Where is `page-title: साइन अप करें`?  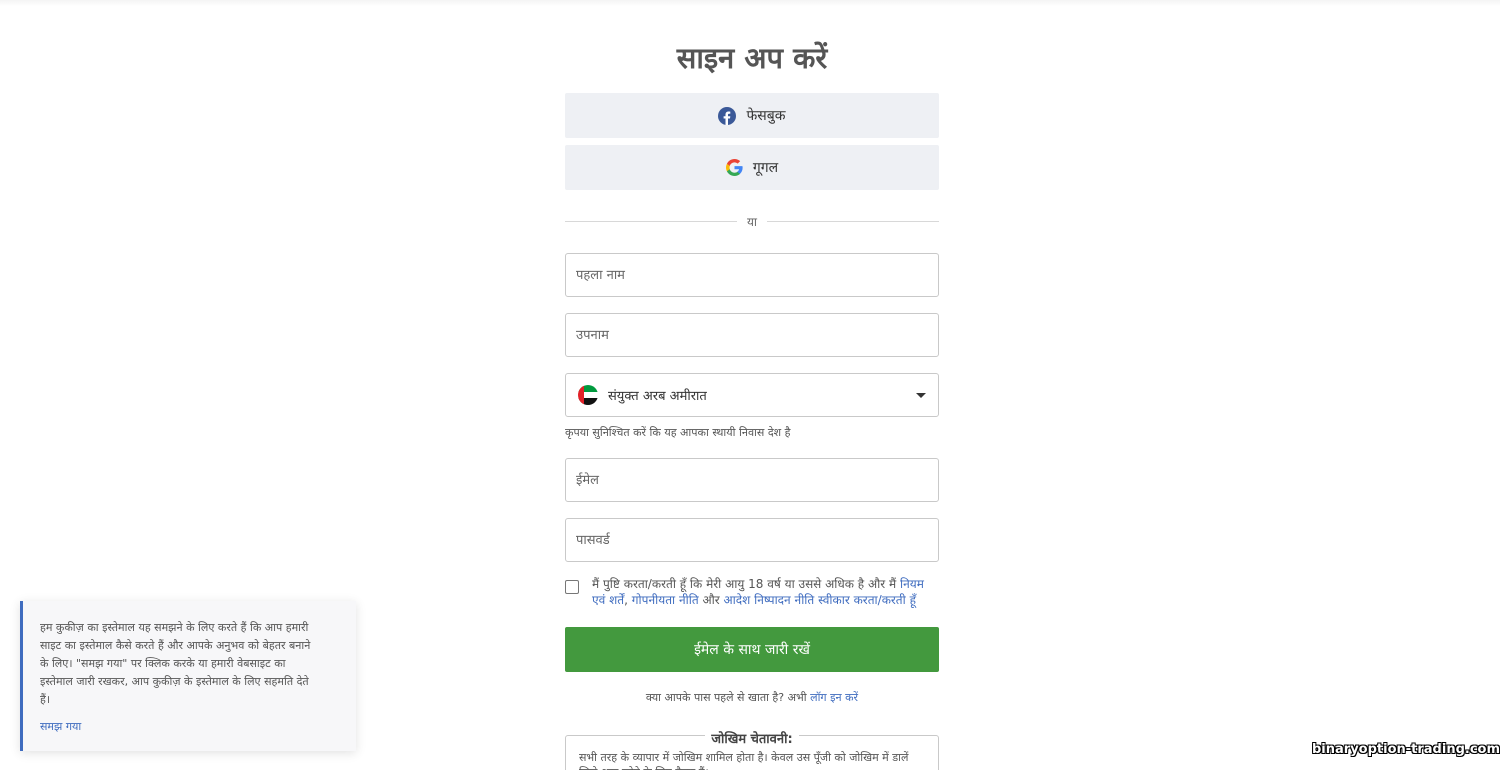 page-title: साइन अप करें is located at coordinates (752, 58).